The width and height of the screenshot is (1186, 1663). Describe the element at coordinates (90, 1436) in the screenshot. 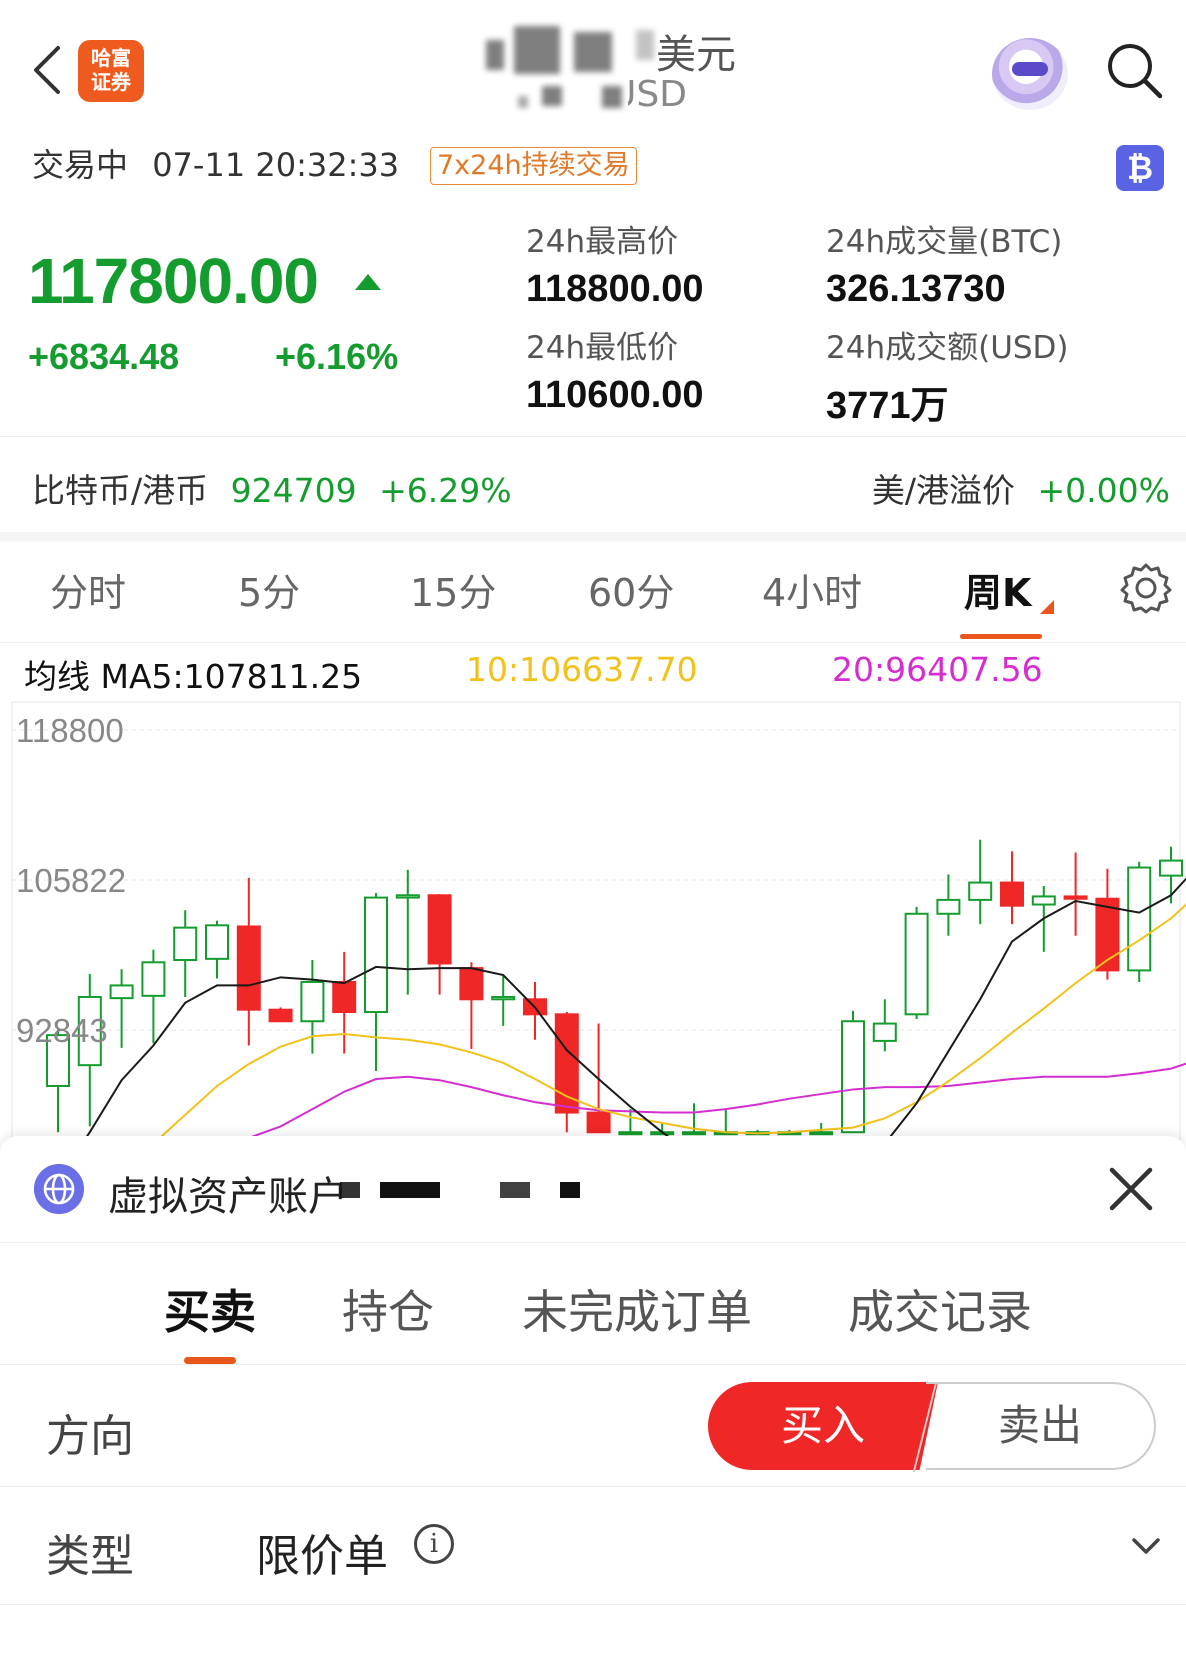

I see `direction-label: 方向` at that location.